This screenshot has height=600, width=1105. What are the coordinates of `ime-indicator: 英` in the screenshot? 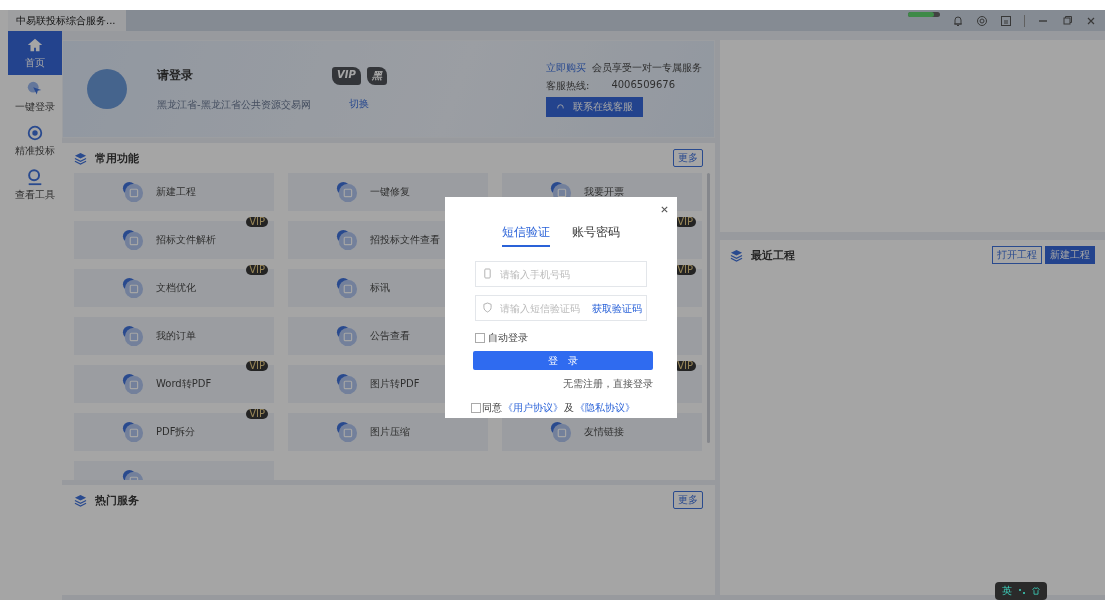 It's located at (1021, 591).